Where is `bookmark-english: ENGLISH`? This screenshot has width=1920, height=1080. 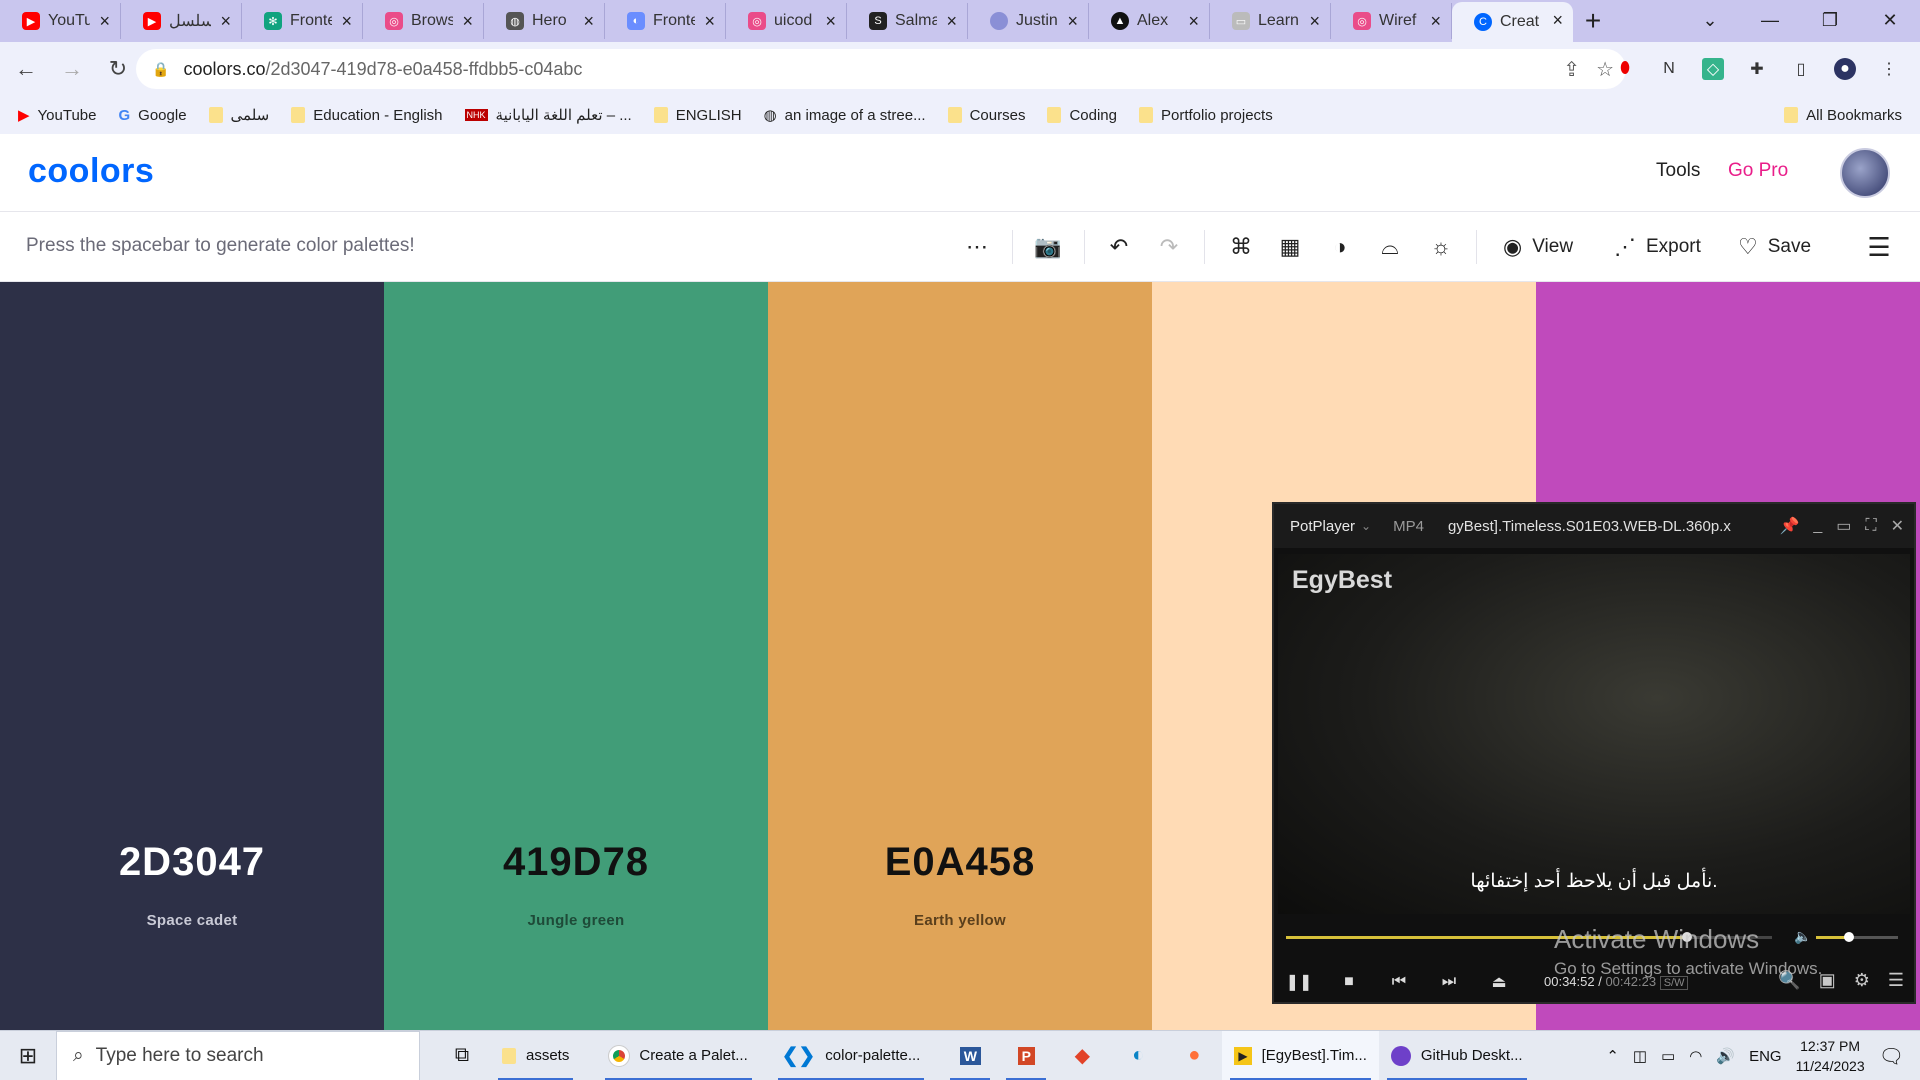 bookmark-english: ENGLISH is located at coordinates (697, 115).